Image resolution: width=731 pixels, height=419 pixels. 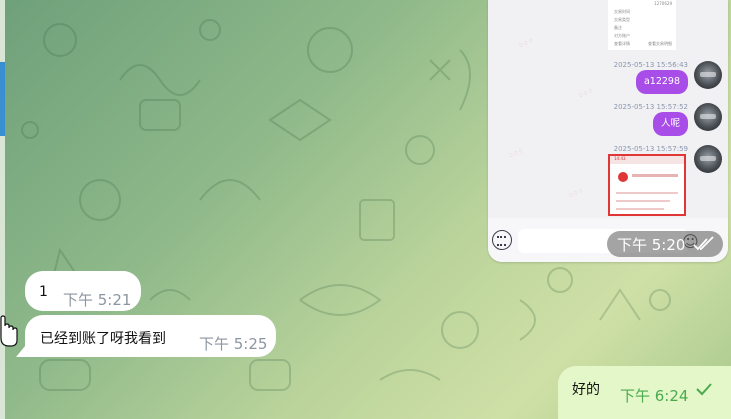 I want to click on outgoing-message-bubble: 好的 下午 6:24, so click(x=644, y=392).